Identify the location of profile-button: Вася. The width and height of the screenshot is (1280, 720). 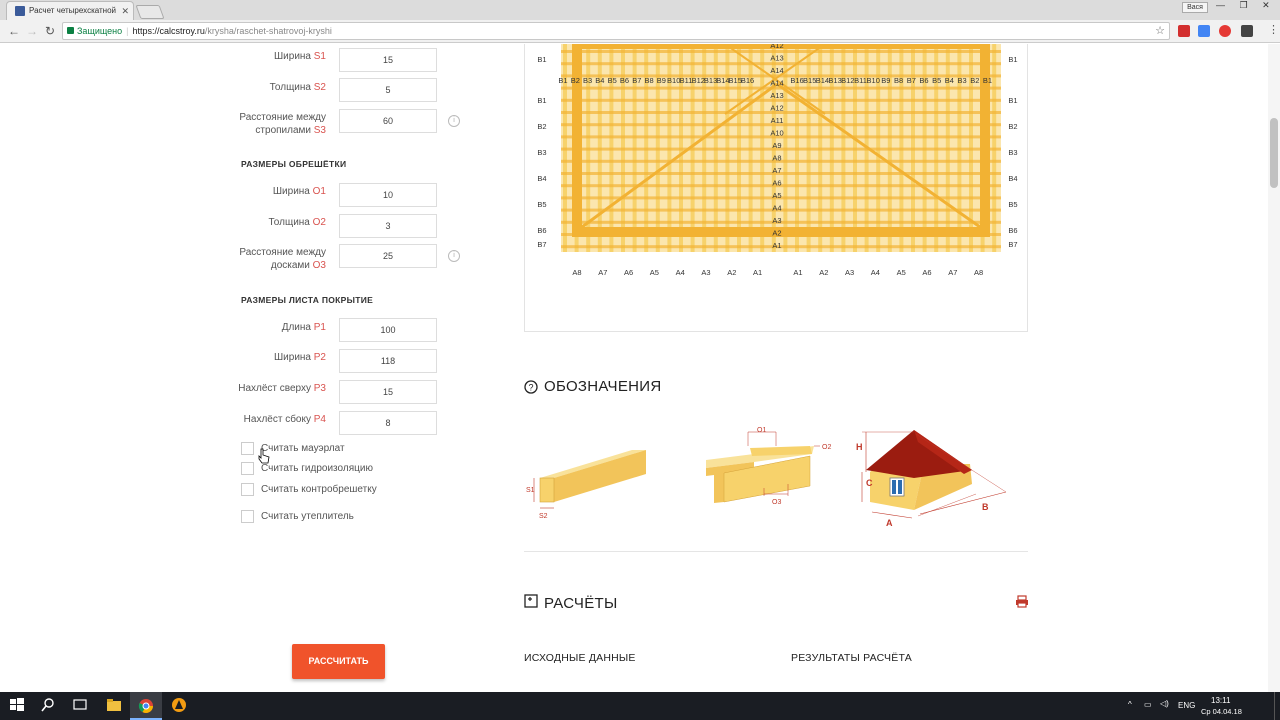
(1195, 7).